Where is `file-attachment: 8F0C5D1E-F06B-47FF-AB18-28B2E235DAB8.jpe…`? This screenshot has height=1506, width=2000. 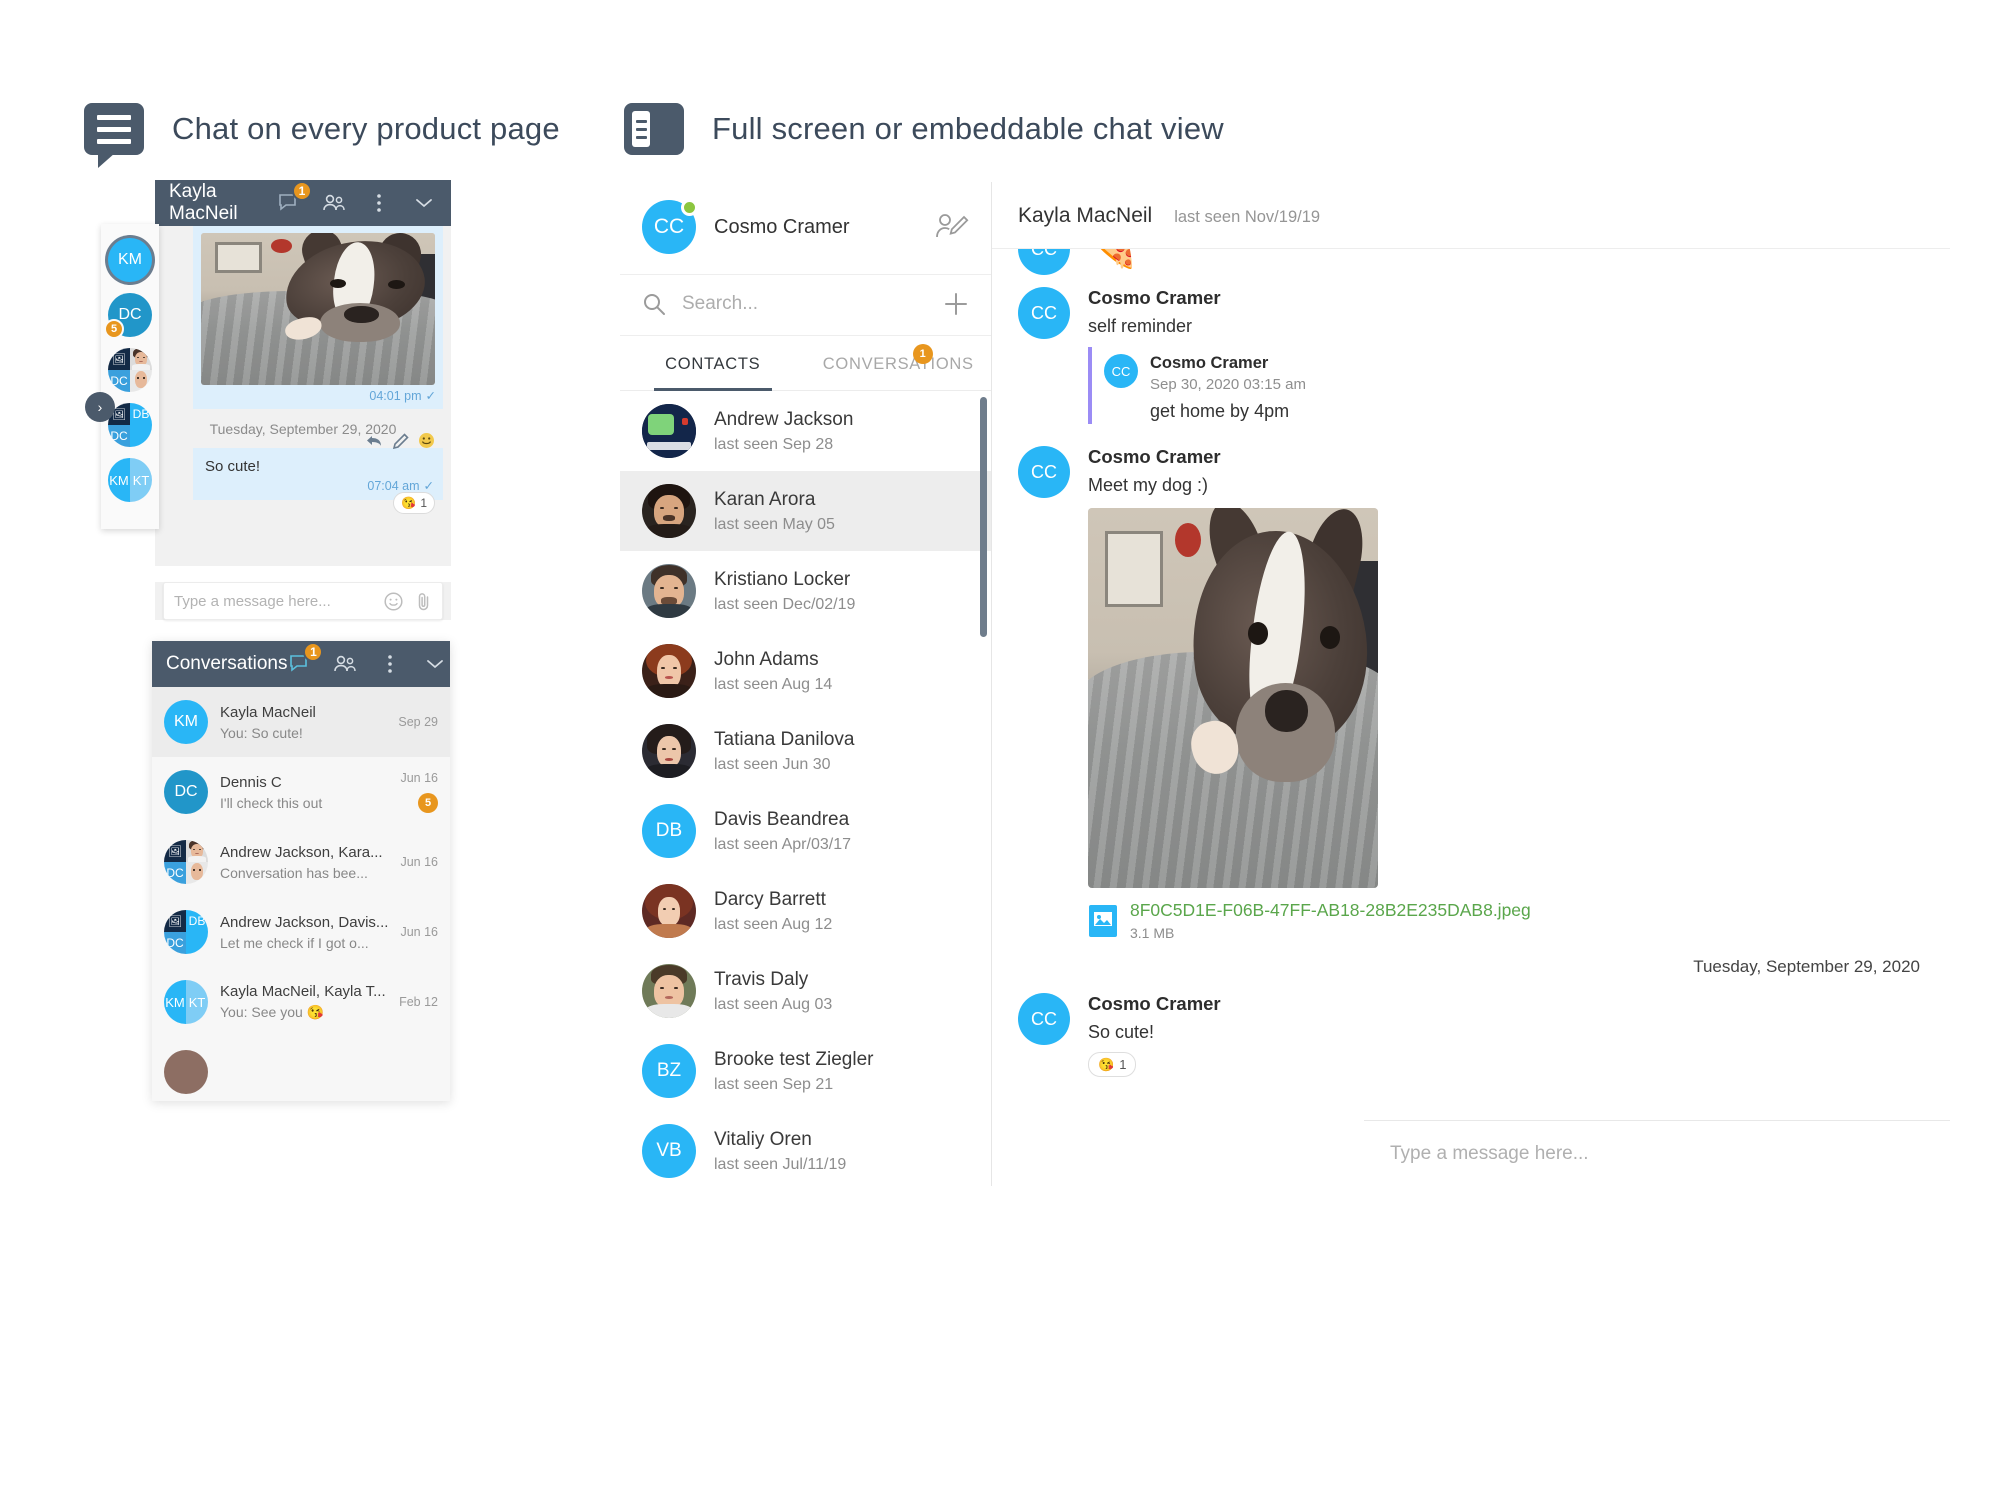
file-attachment: 8F0C5D1E-F06B-47FF-AB18-28B2E235DAB8.jpe… is located at coordinates (1506, 920).